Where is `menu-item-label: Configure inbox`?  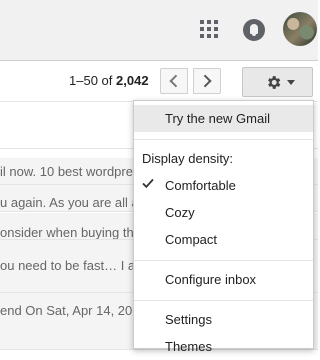
menu-item-label: Configure inbox is located at coordinates (211, 279).